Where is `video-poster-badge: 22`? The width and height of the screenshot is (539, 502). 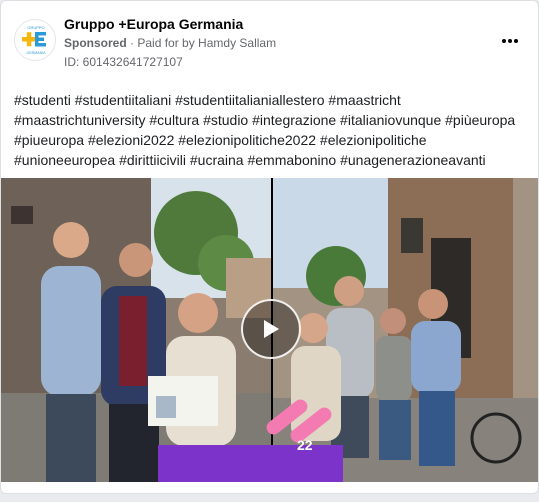 video-poster-badge: 22 is located at coordinates (305, 445).